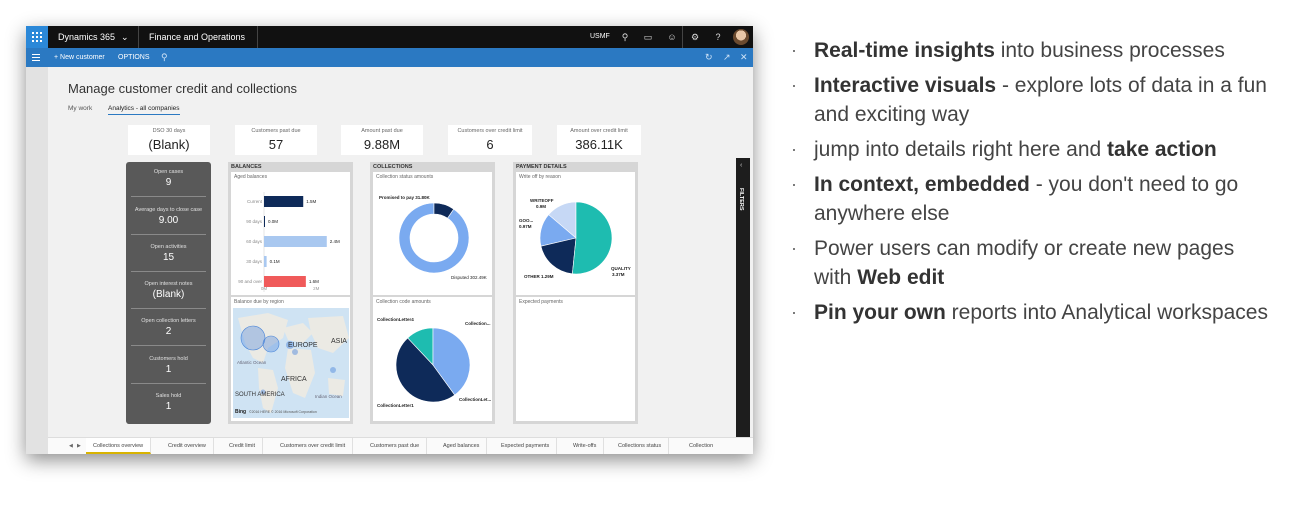 The width and height of the screenshot is (1297, 507). What do you see at coordinates (187, 446) in the screenshot?
I see `tab-credit-overview: Credit overview` at bounding box center [187, 446].